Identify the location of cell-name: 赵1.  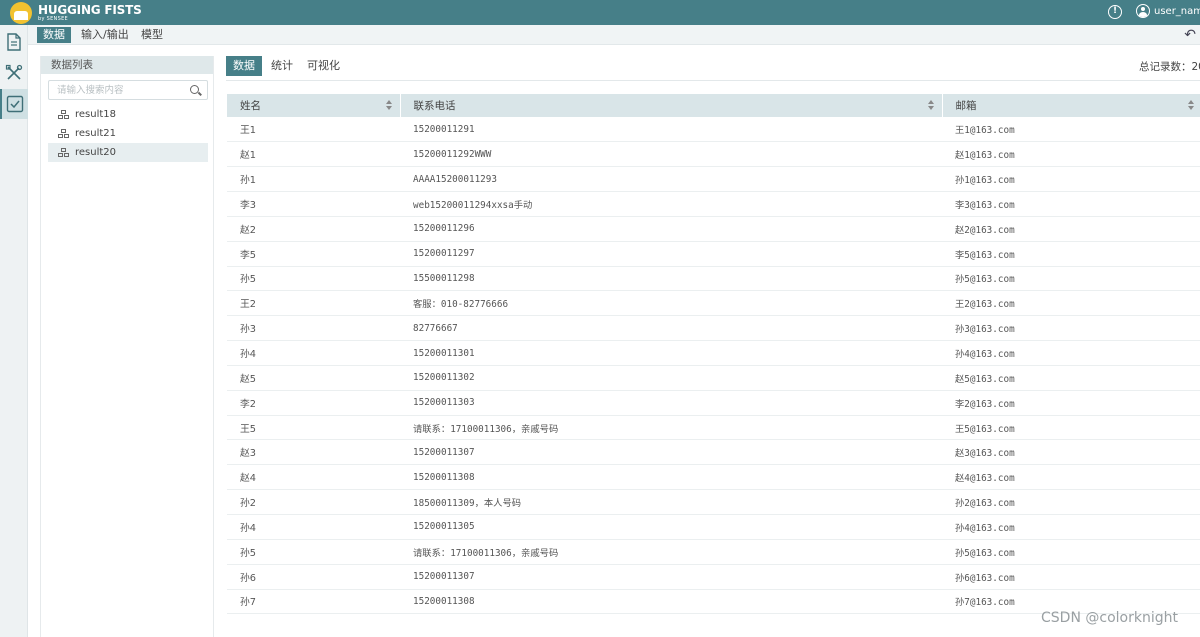
(313, 154).